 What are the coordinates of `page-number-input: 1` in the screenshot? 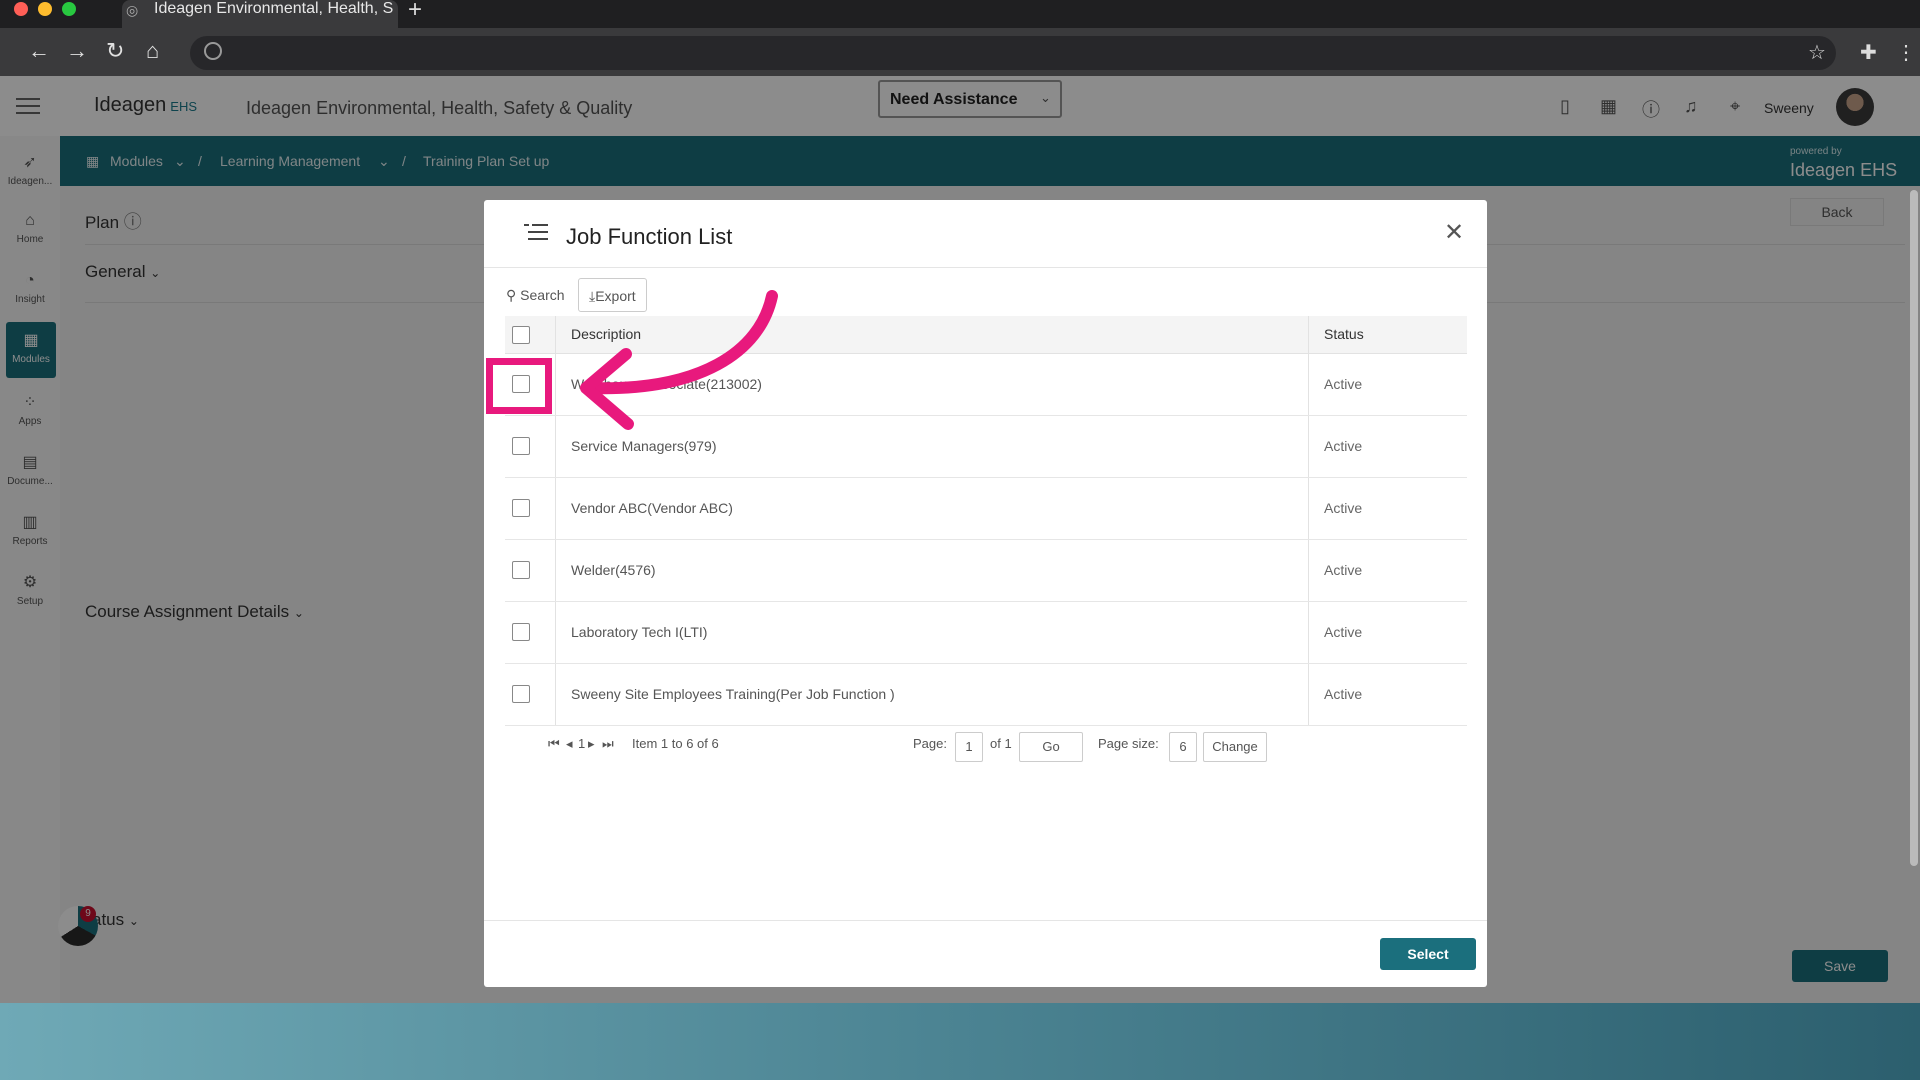 It's located at (969, 747).